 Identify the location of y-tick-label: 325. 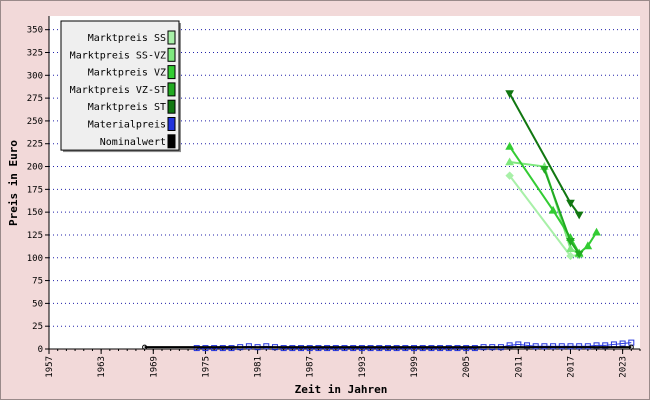
(35, 53).